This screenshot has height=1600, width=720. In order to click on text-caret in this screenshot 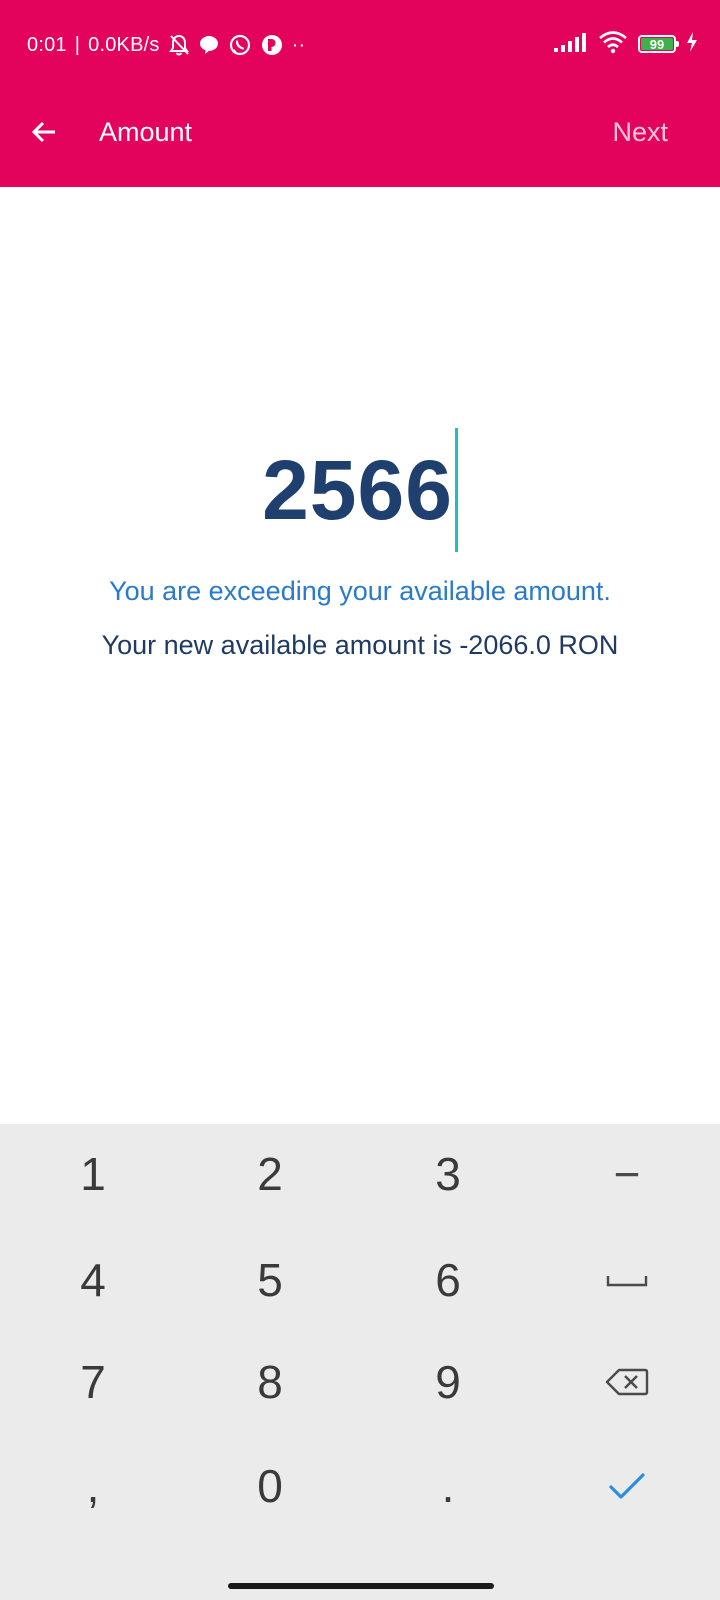, I will do `click(456, 490)`.